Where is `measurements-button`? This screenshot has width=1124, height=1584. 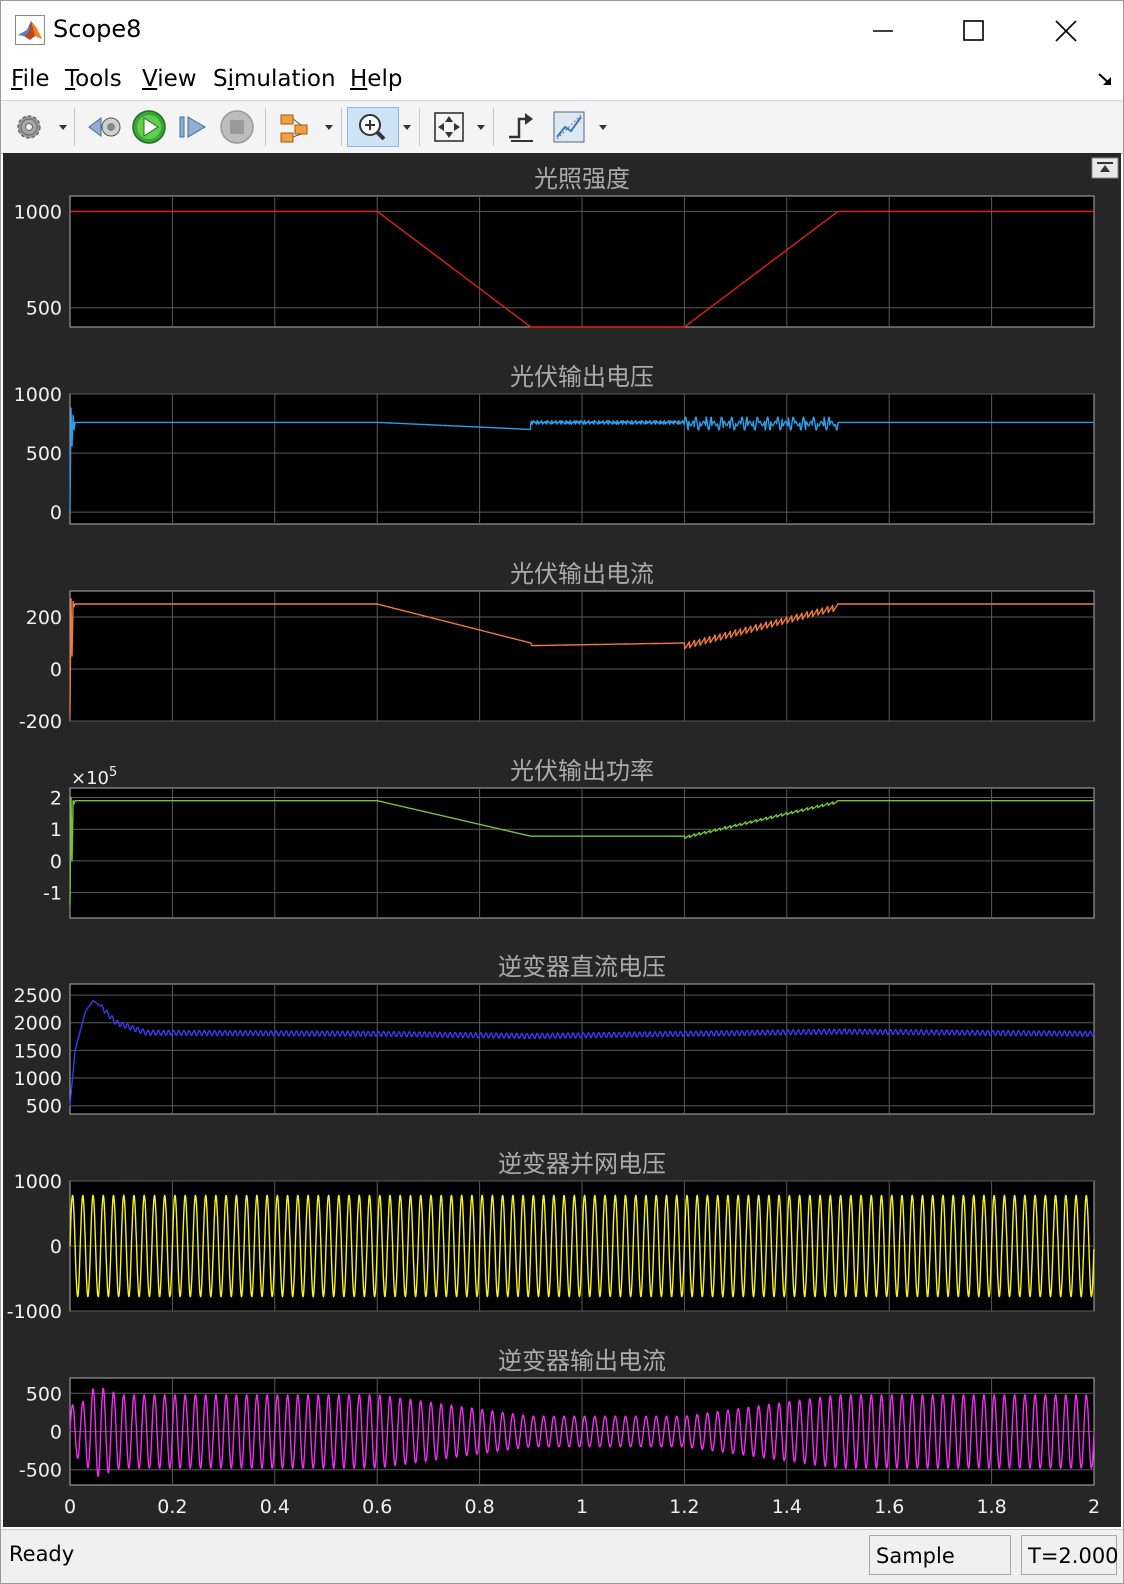 measurements-button is located at coordinates (569, 127).